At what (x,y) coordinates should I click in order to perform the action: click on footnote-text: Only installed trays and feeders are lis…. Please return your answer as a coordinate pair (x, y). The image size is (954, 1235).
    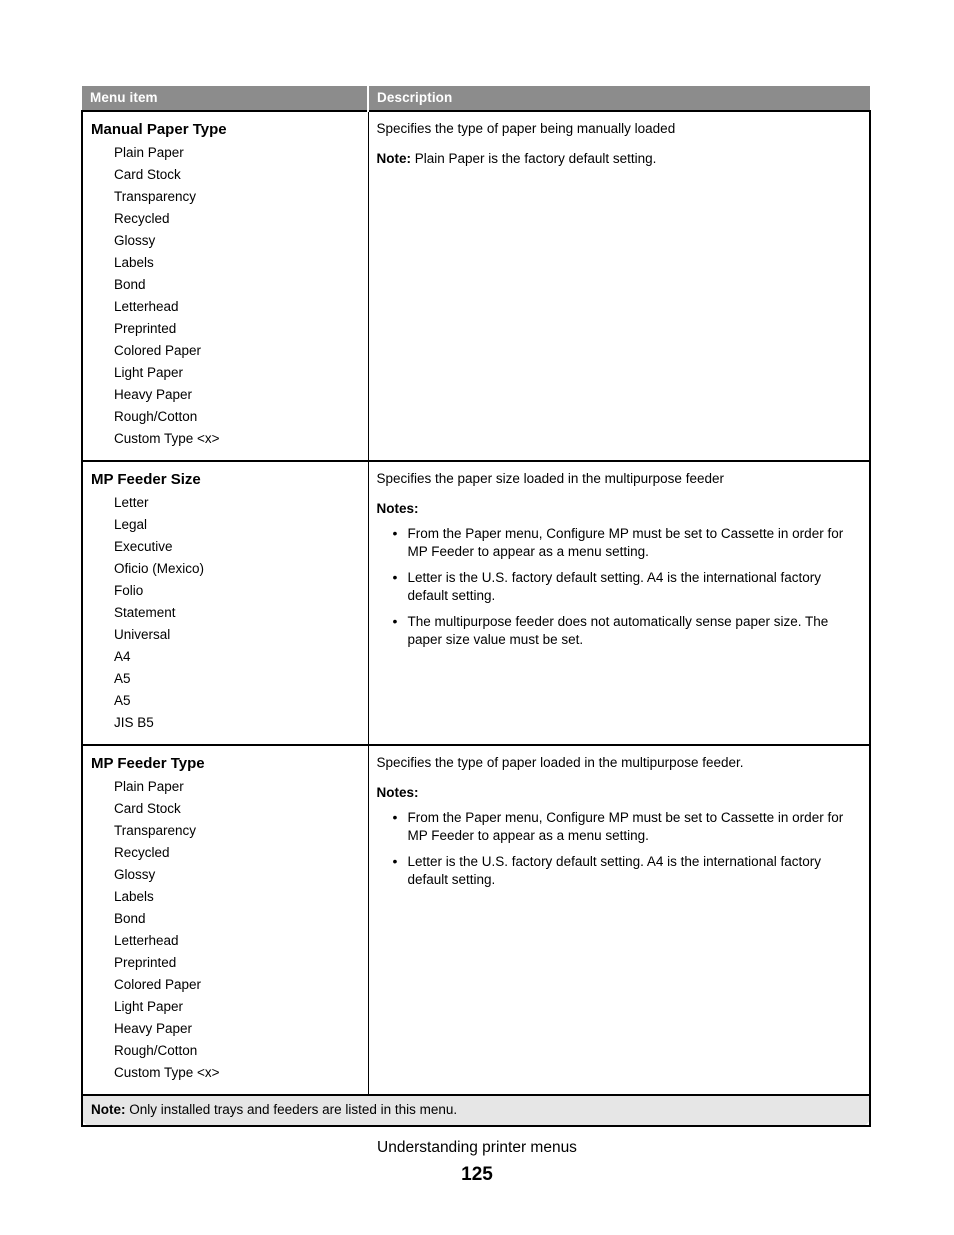
    Looking at the image, I should click on (291, 1109).